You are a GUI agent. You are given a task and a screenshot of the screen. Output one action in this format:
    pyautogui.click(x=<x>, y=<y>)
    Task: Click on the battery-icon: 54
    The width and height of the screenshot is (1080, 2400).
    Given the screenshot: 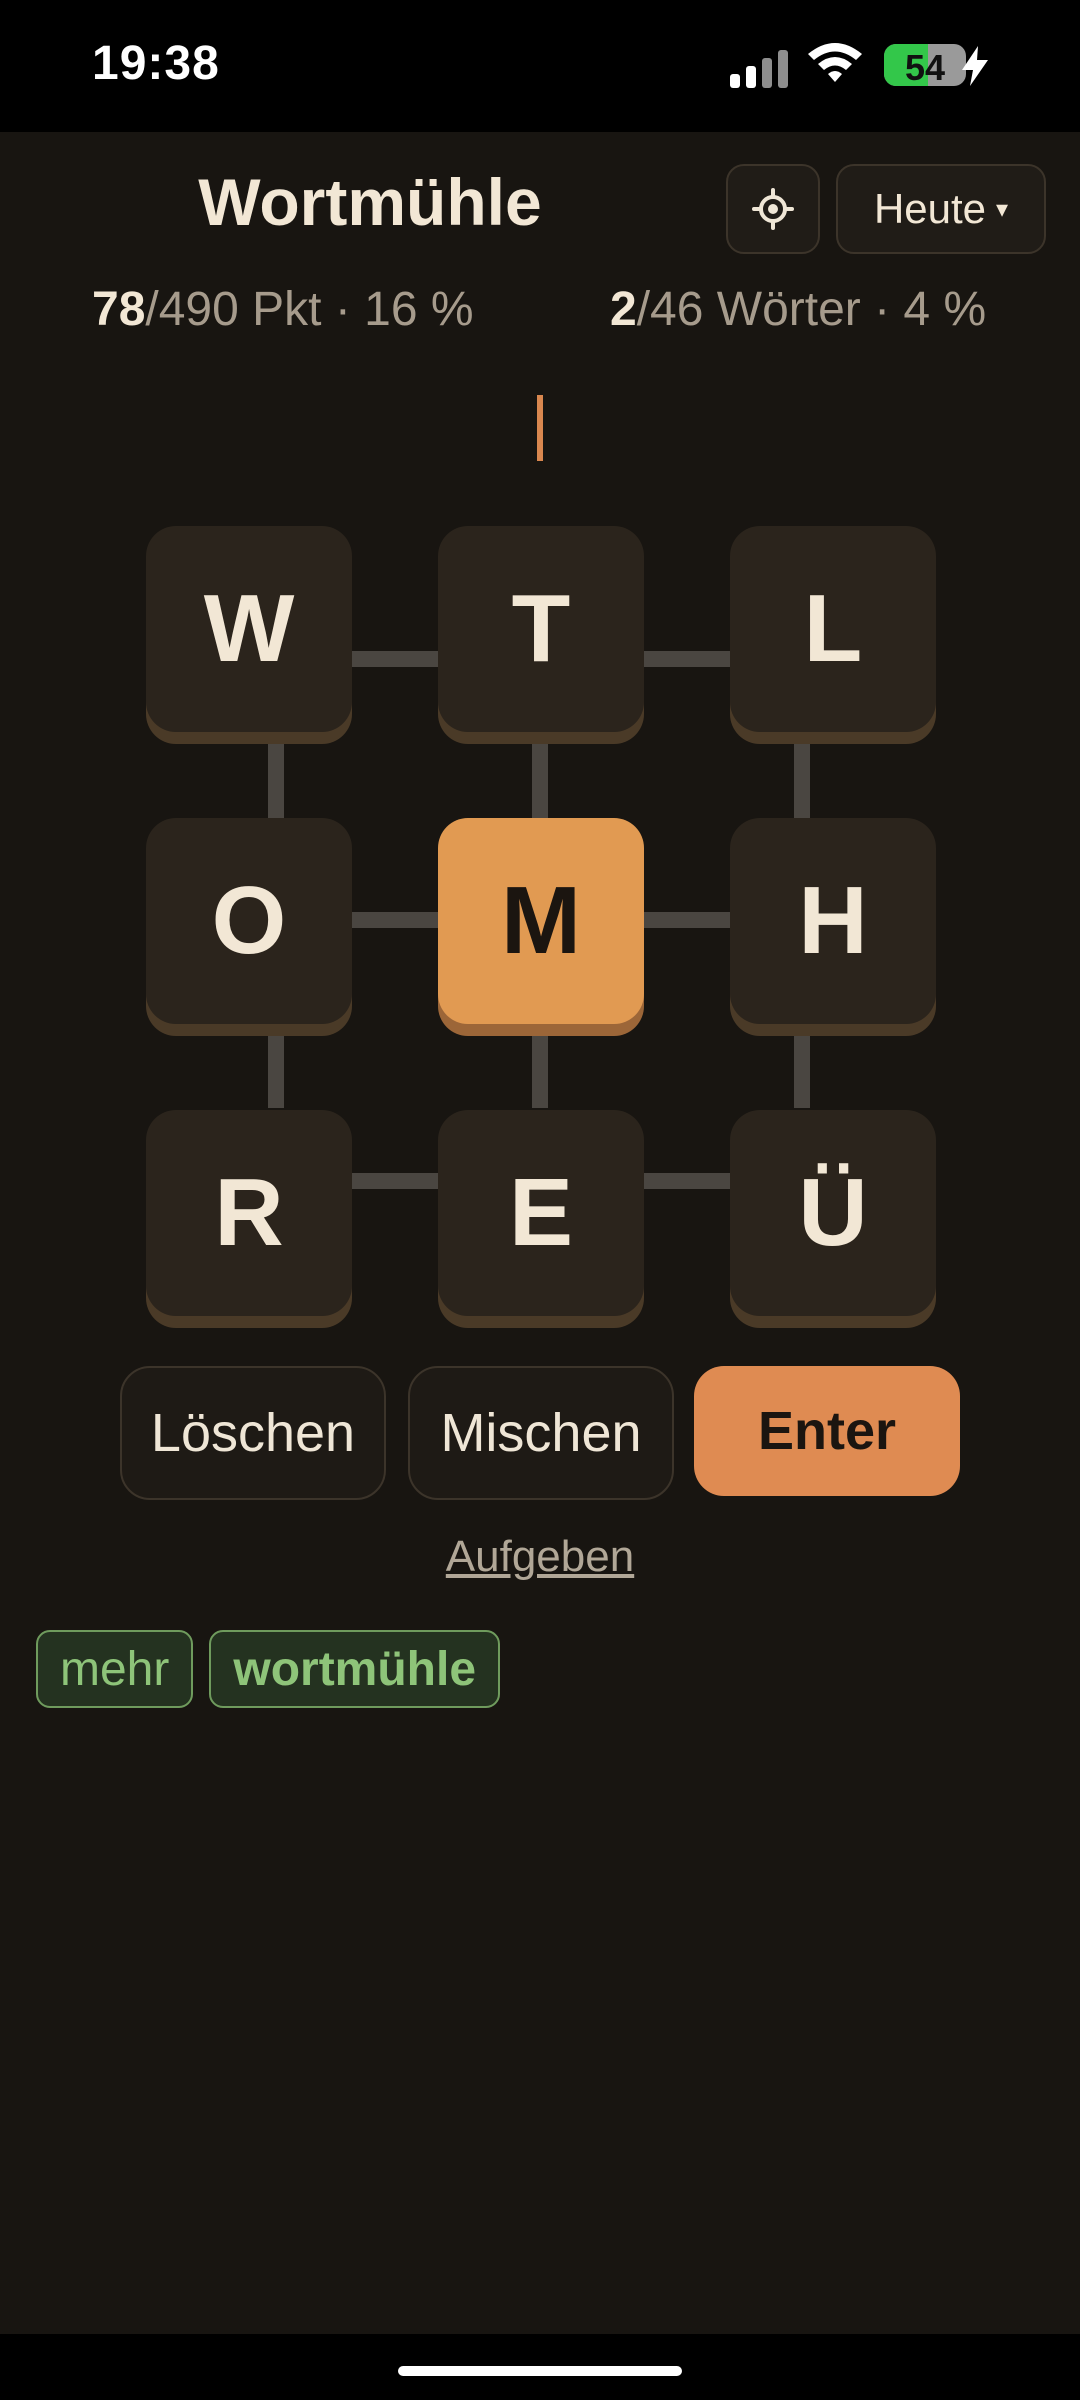 What is the action you would take?
    pyautogui.click(x=925, y=65)
    